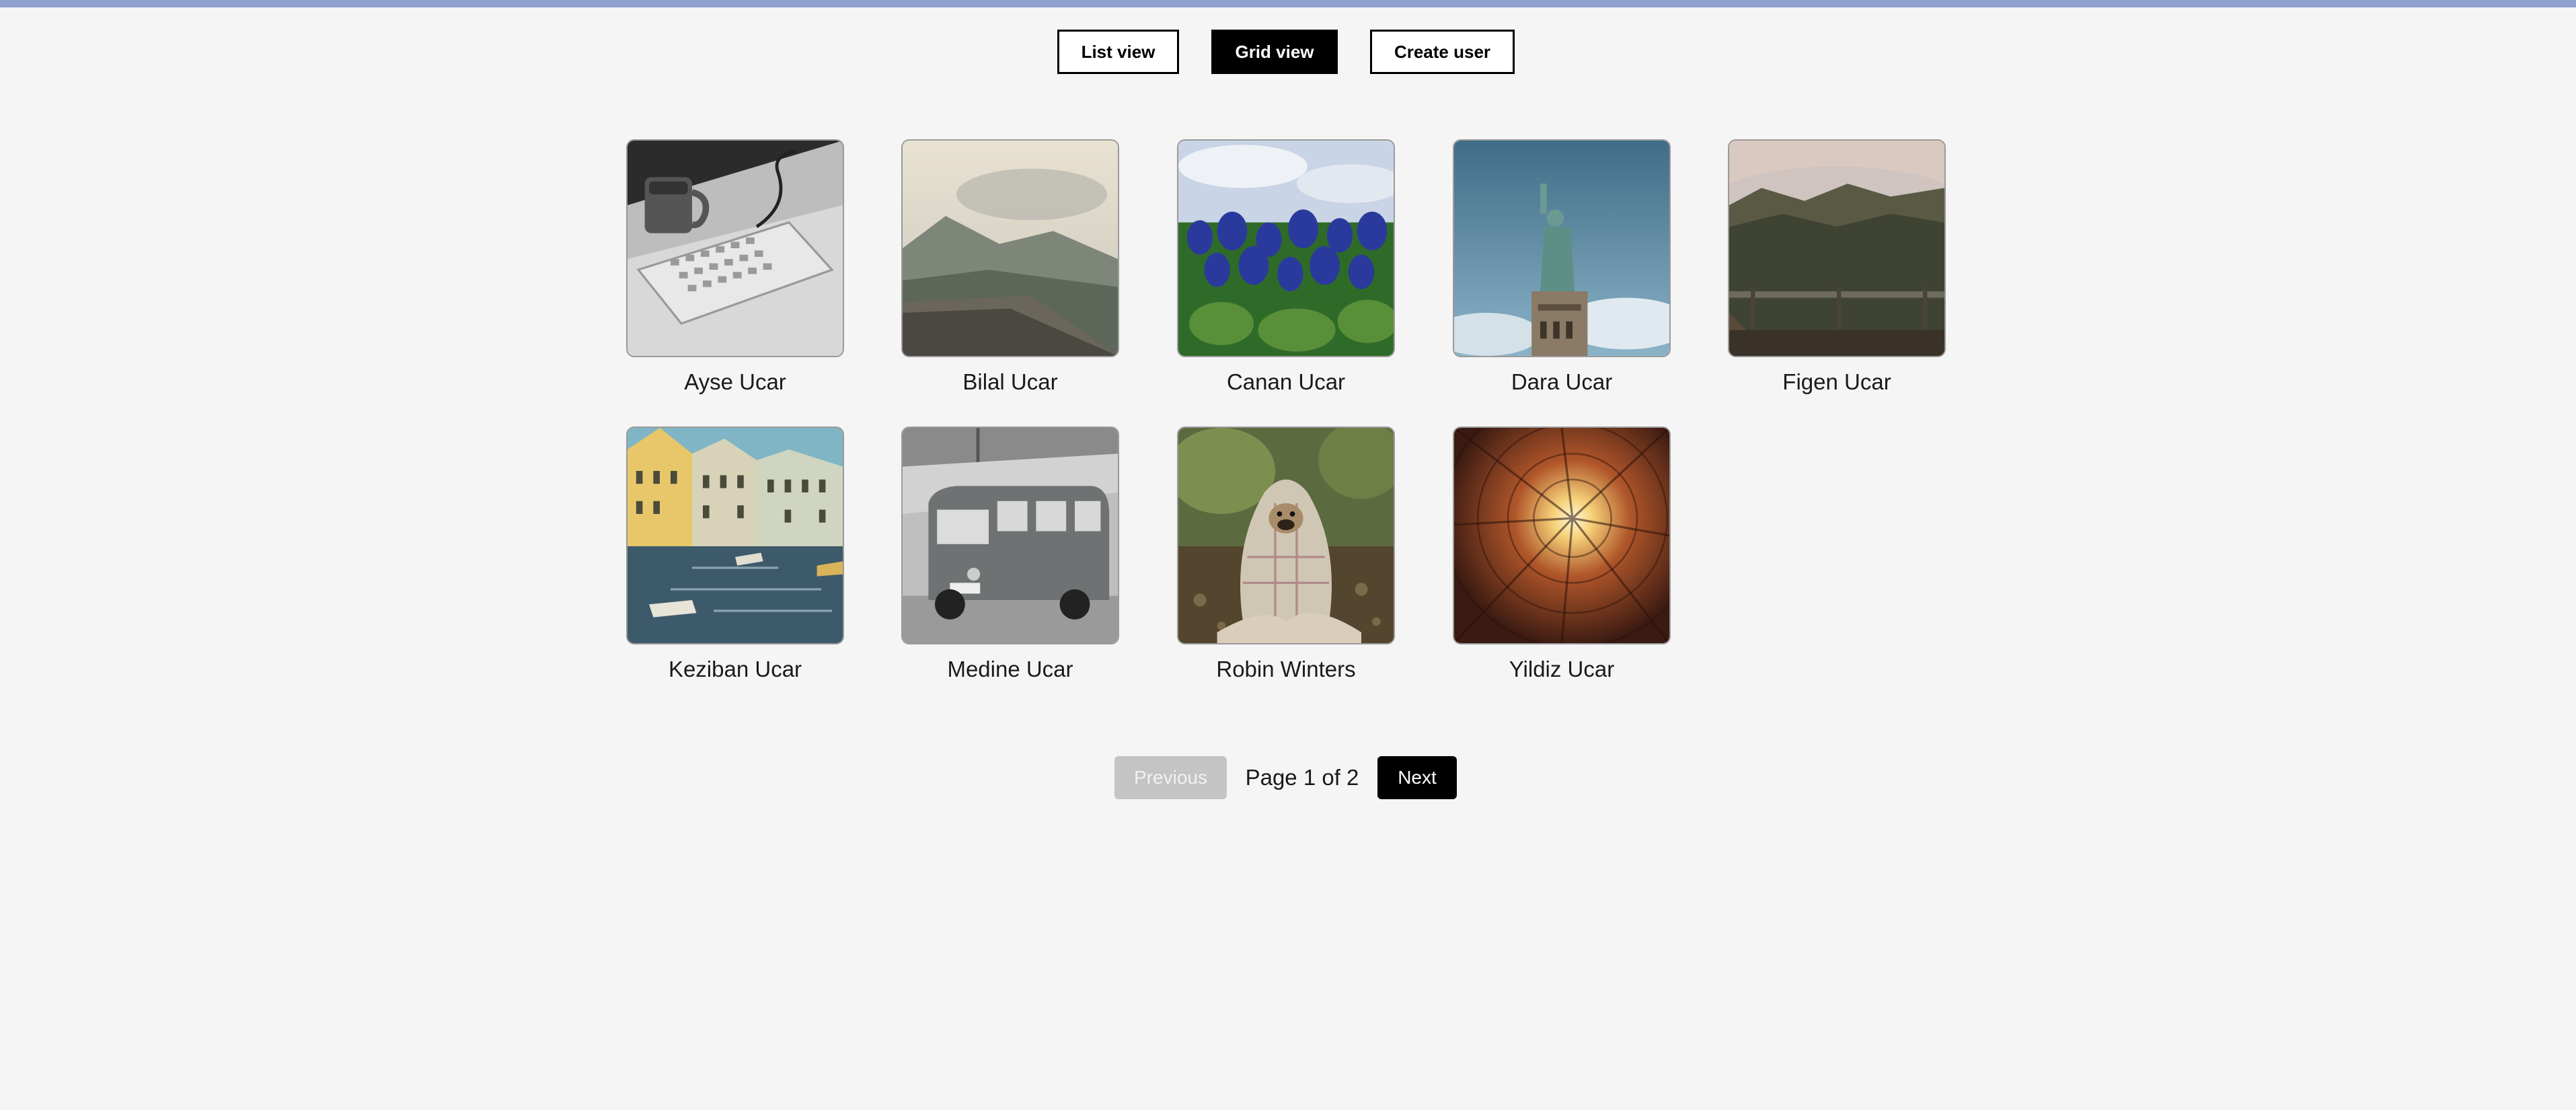 The image size is (2576, 1110). Describe the element at coordinates (735, 381) in the screenshot. I see `user-name: Ayse Ucar` at that location.